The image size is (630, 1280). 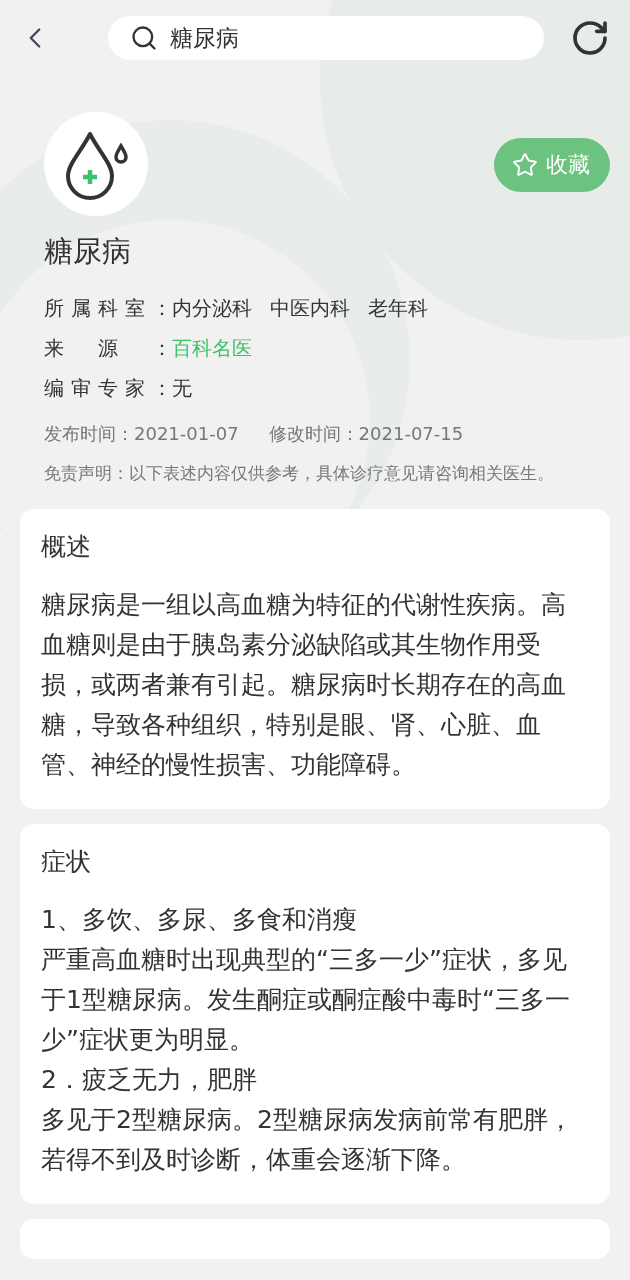 What do you see at coordinates (366, 434) in the screenshot?
I see `date-text: 修改时间：2021-07-15` at bounding box center [366, 434].